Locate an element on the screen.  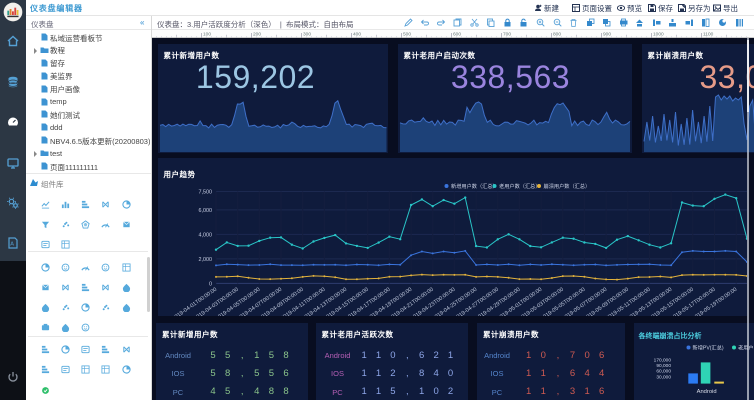
svg-text: 300 is located at coordinates (307, 34).